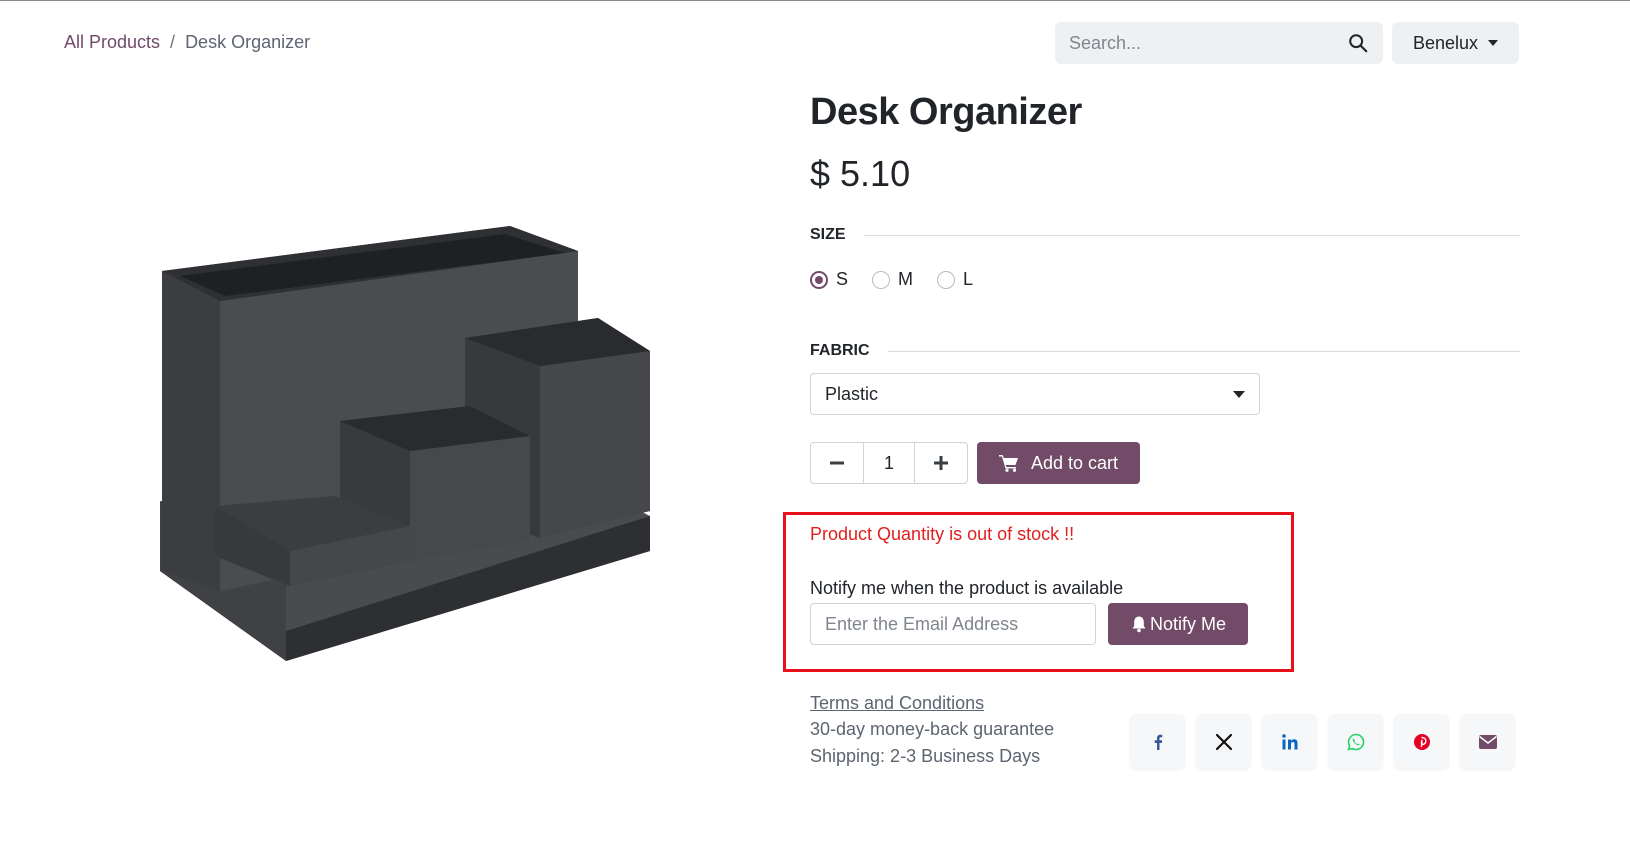 Image resolution: width=1630 pixels, height=850 pixels. I want to click on cart-icon, so click(1008, 463).